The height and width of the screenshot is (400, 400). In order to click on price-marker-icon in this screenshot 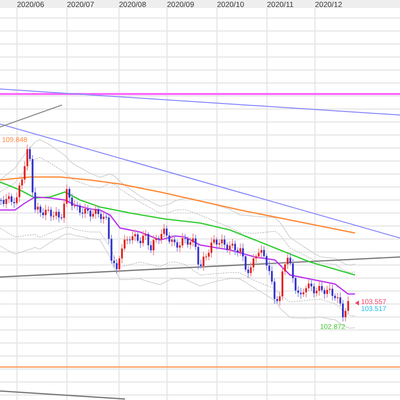, I will do `click(357, 303)`.